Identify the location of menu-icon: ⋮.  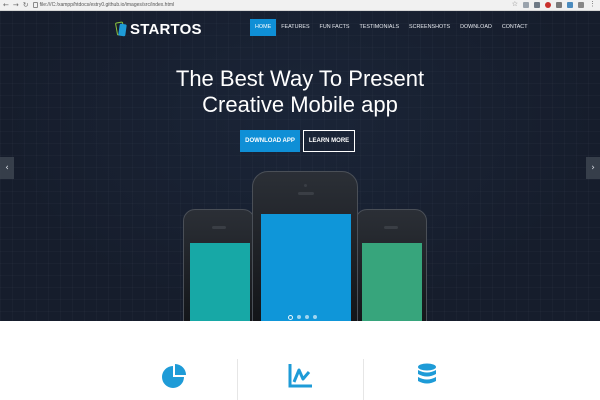
(592, 4).